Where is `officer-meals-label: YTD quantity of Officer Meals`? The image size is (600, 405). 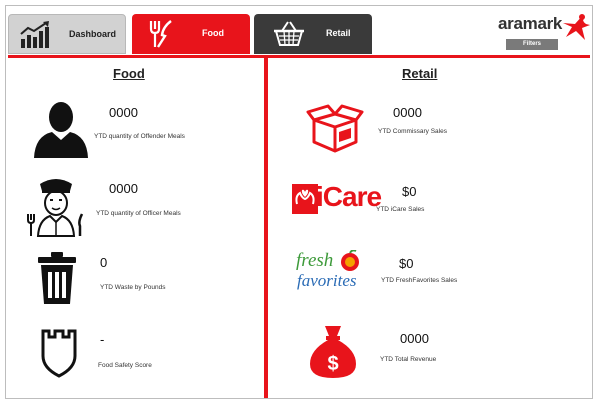
officer-meals-label: YTD quantity of Officer Meals is located at coordinates (138, 213).